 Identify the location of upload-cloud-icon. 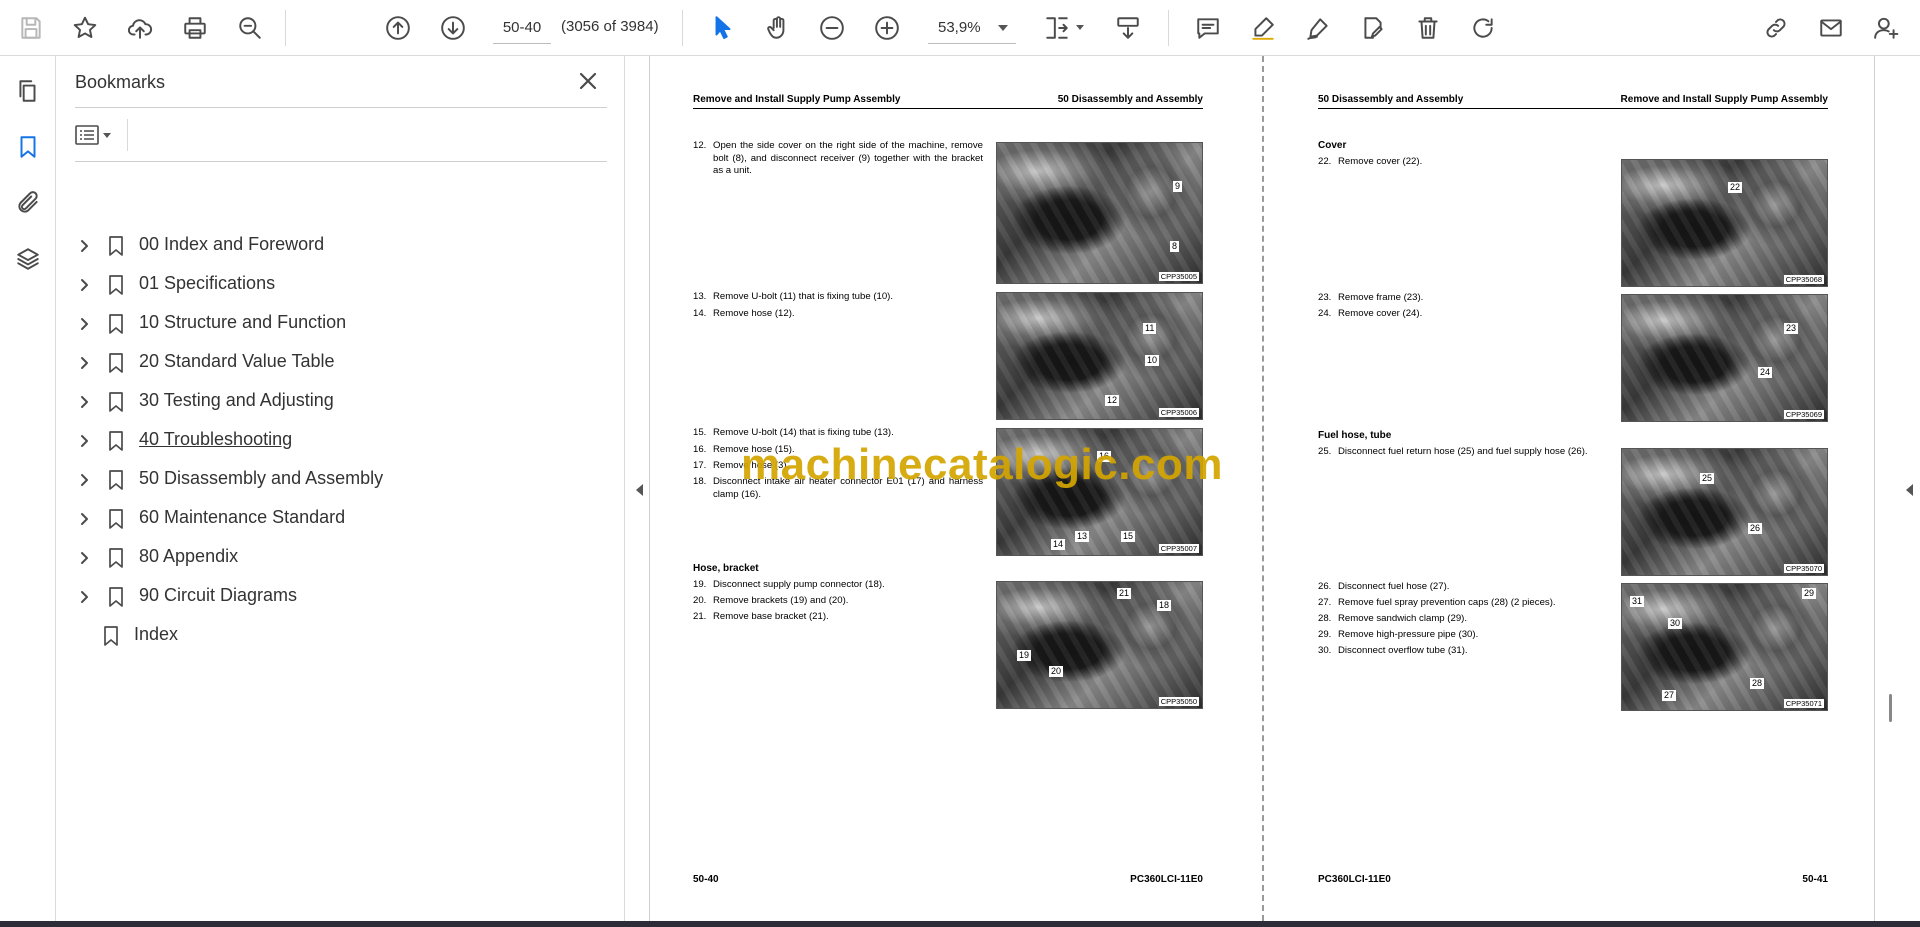
(140, 28).